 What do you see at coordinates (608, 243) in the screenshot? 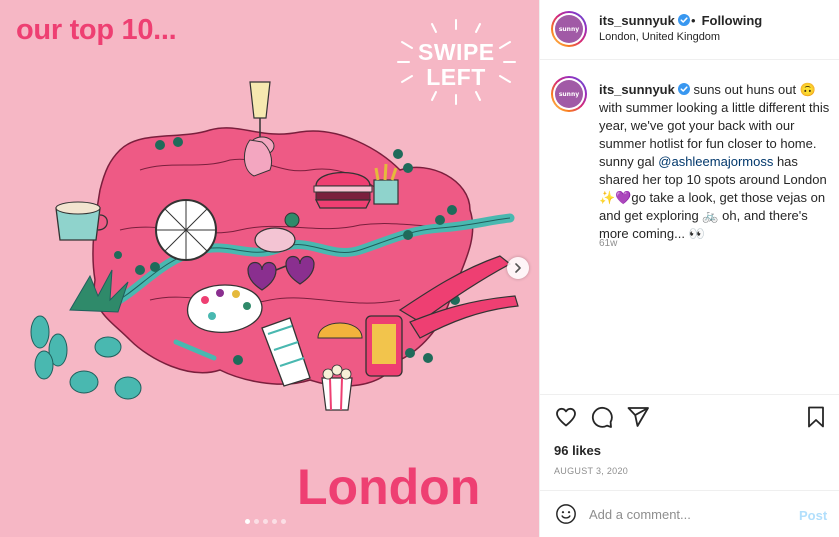
I see `caption-timestamp: 61w` at bounding box center [608, 243].